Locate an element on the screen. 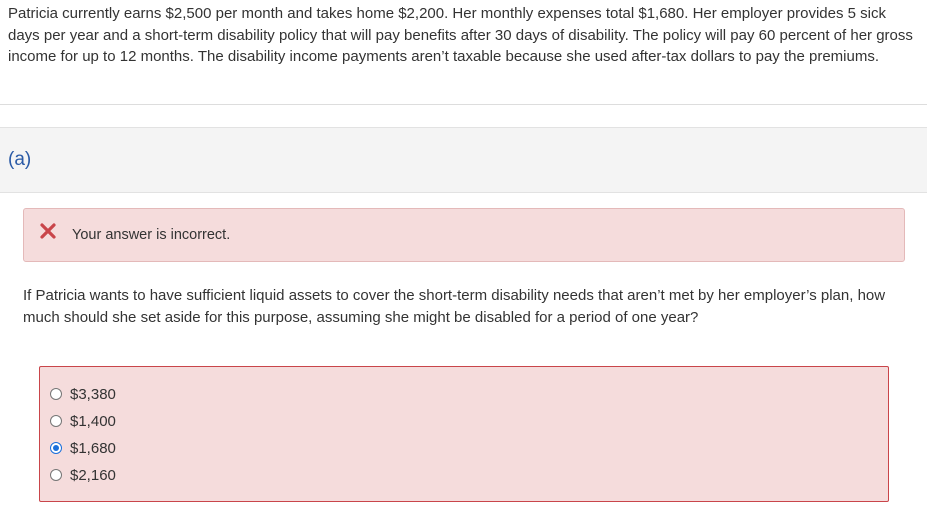 This screenshot has width=927, height=508. alert-message: Your answer is incorrect. is located at coordinates (151, 235).